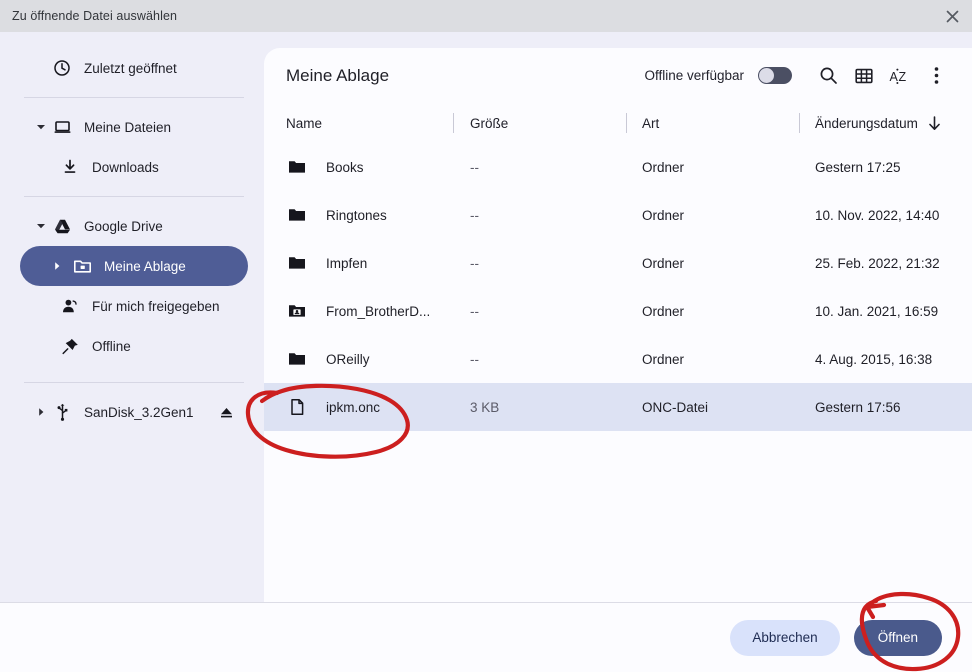  What do you see at coordinates (712, 123) in the screenshot?
I see `column-header-type: Art` at bounding box center [712, 123].